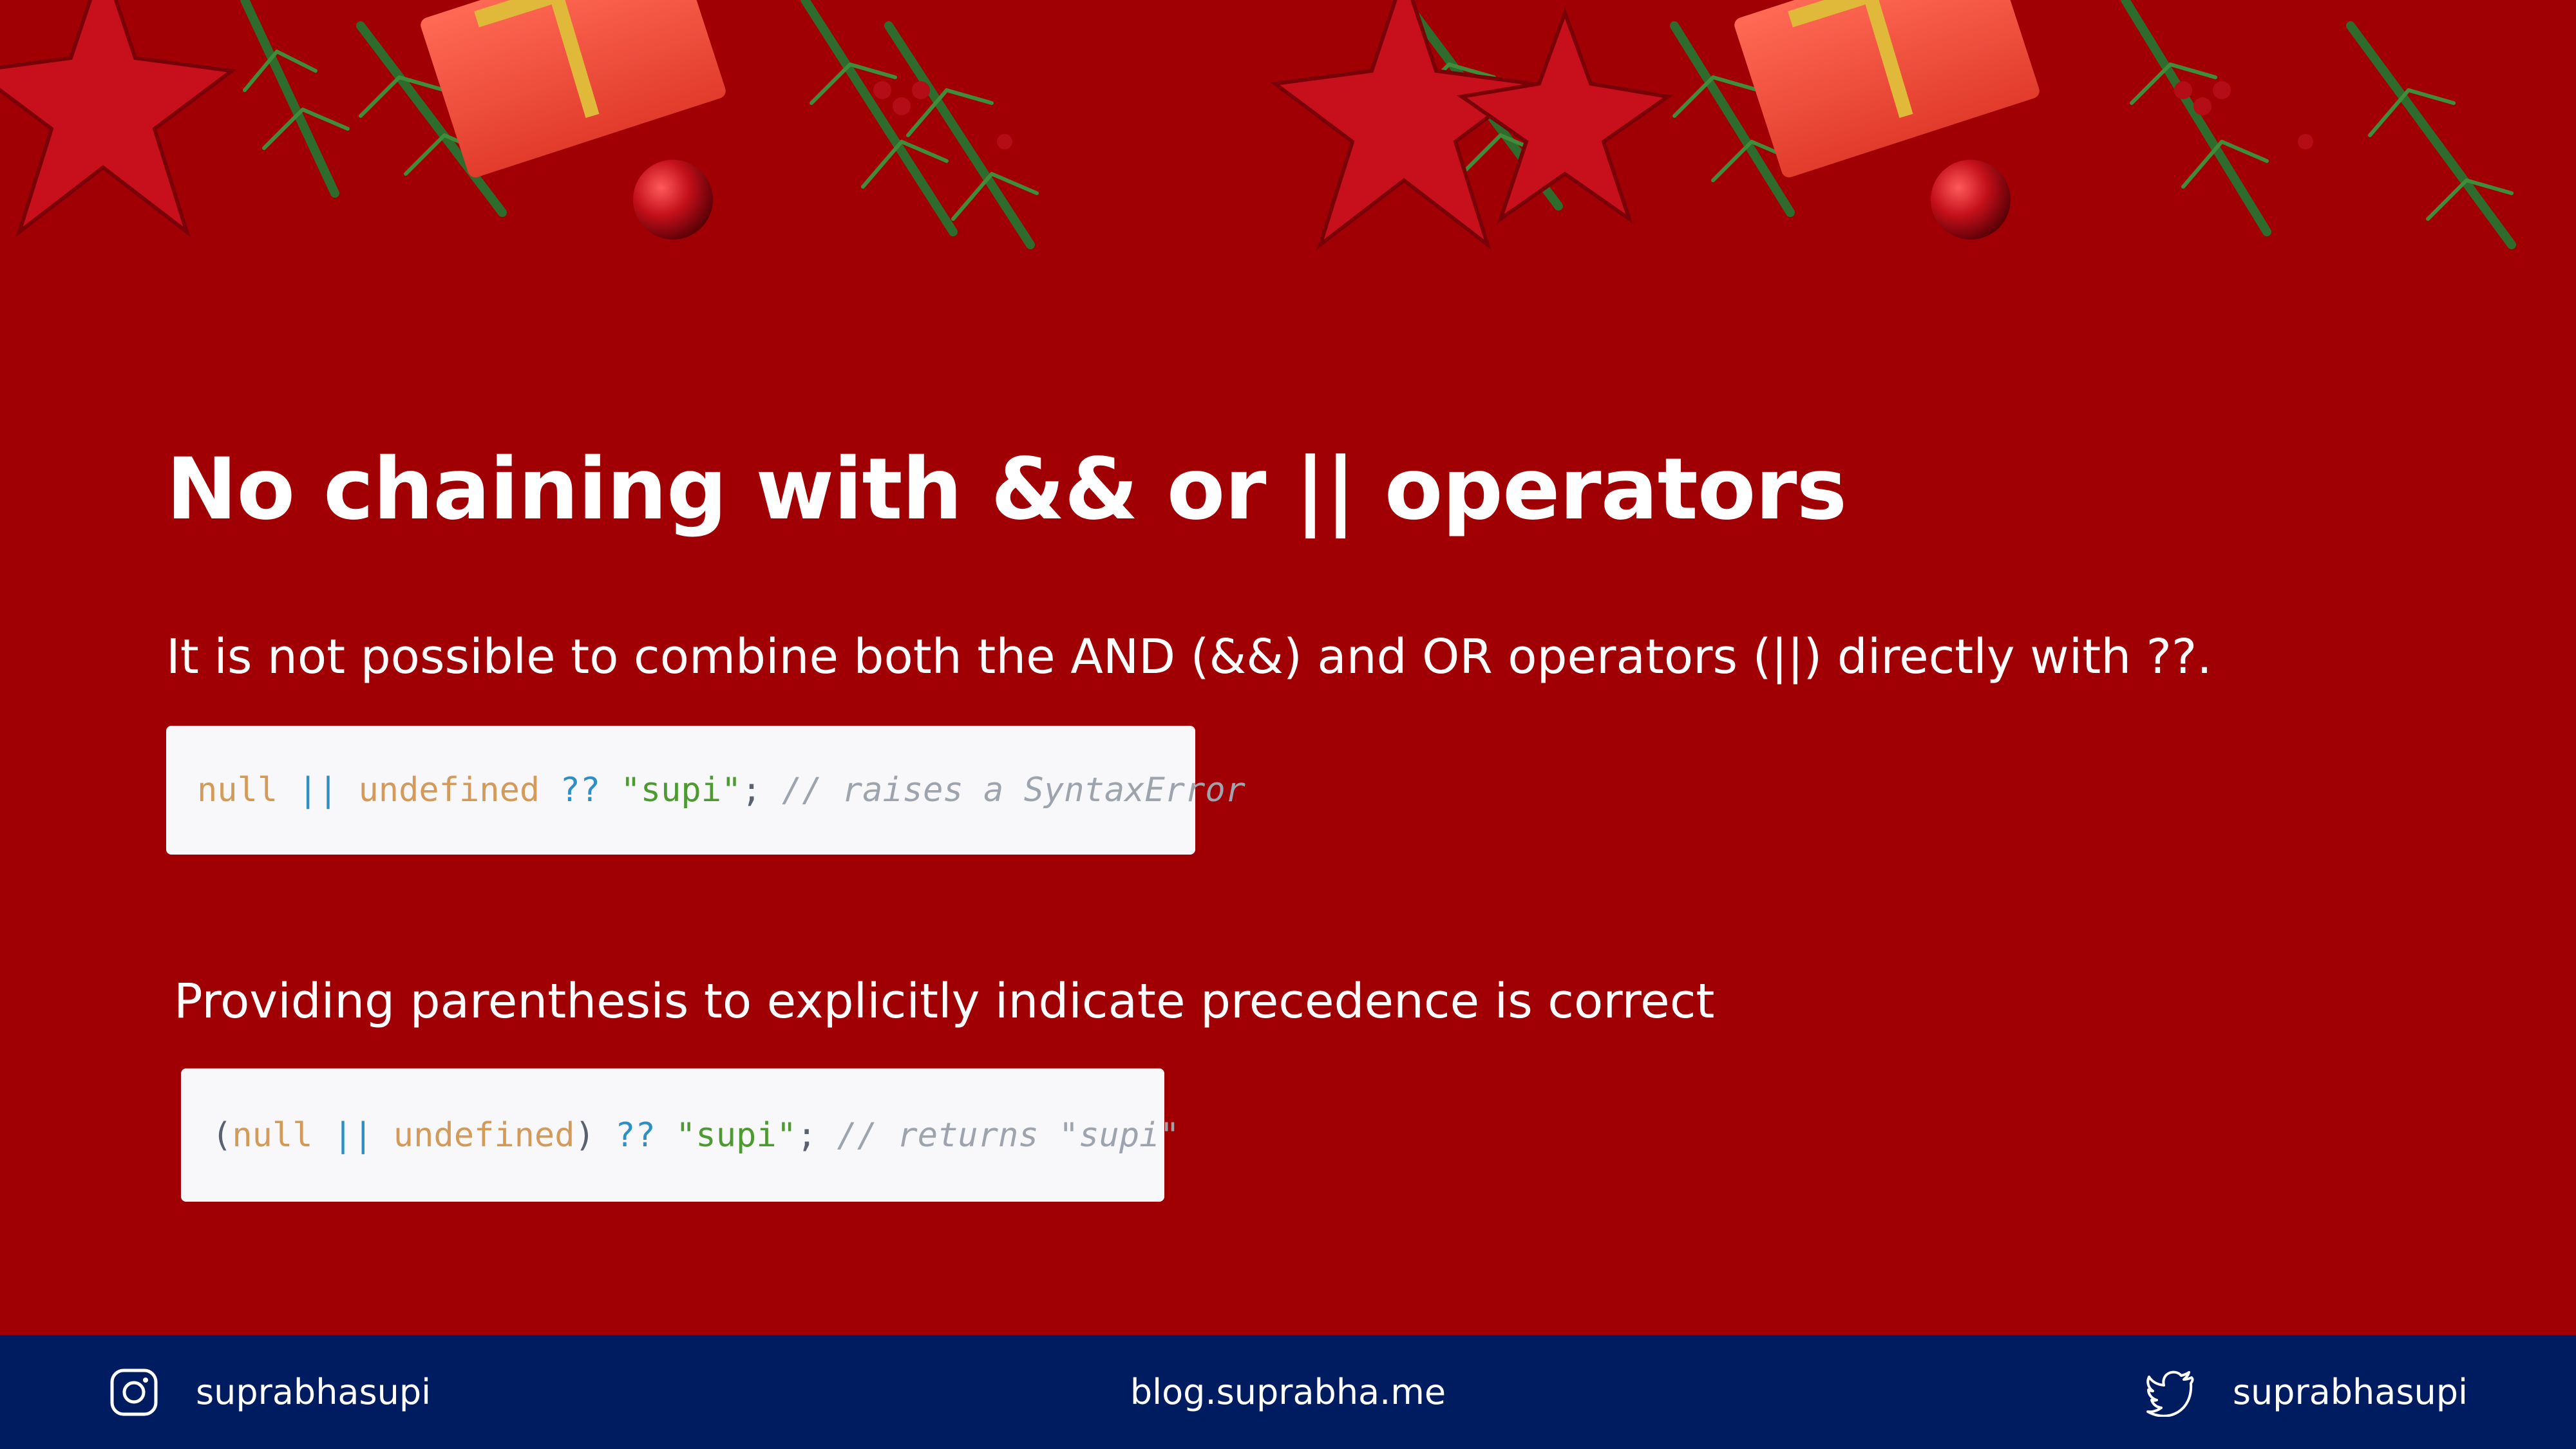 This screenshot has height=1449, width=2576. What do you see at coordinates (585, 1135) in the screenshot?
I see `code-token-punc: )` at bounding box center [585, 1135].